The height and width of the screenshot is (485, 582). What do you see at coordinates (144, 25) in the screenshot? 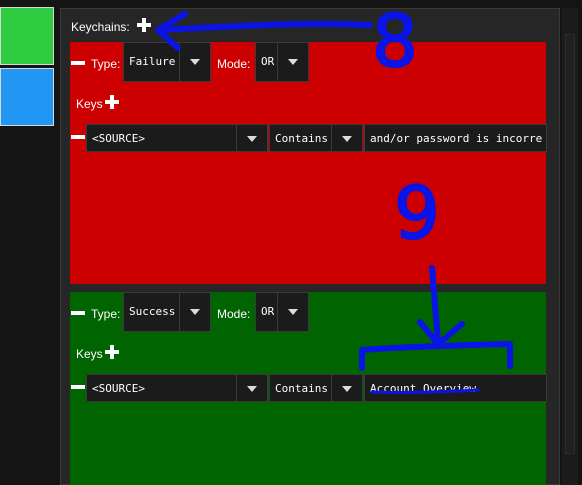
I see `add-keychain-icon` at bounding box center [144, 25].